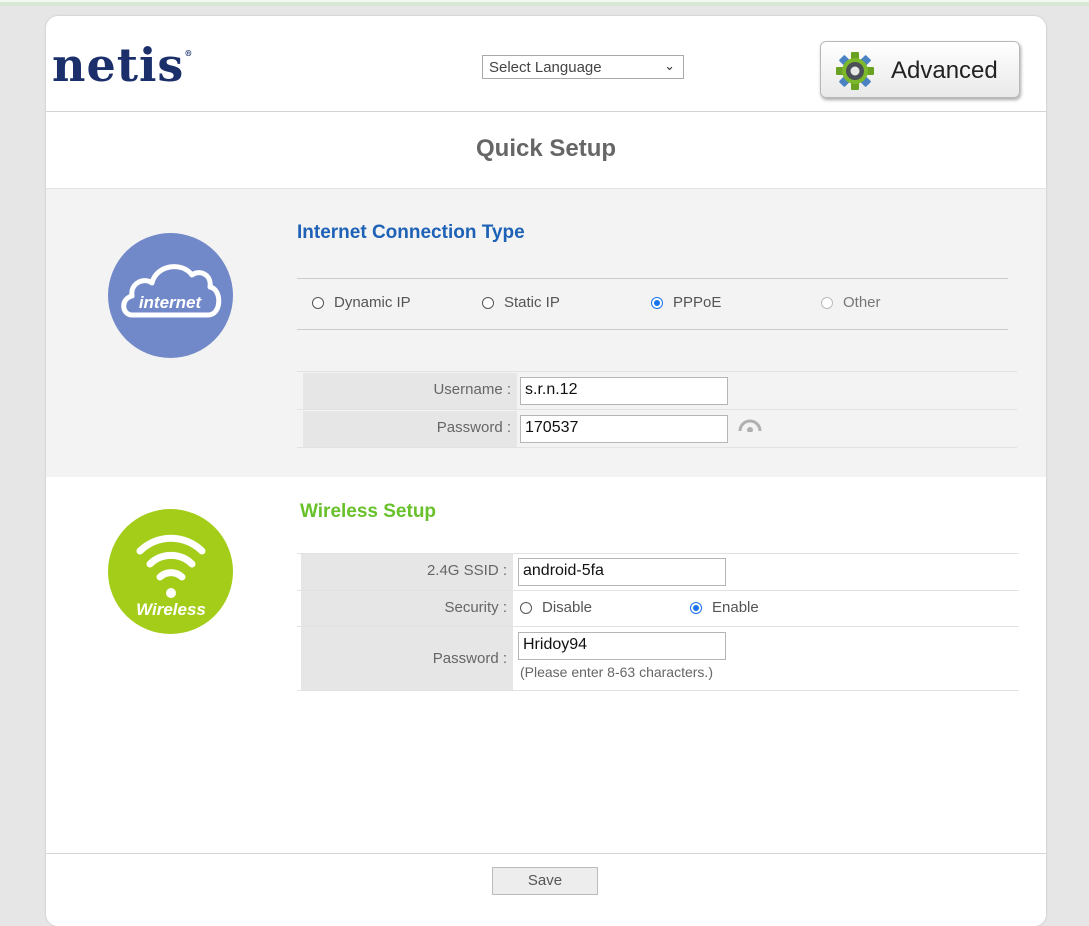 The height and width of the screenshot is (926, 1089). I want to click on pppoe-password-row: Password : 170537, so click(660, 429).